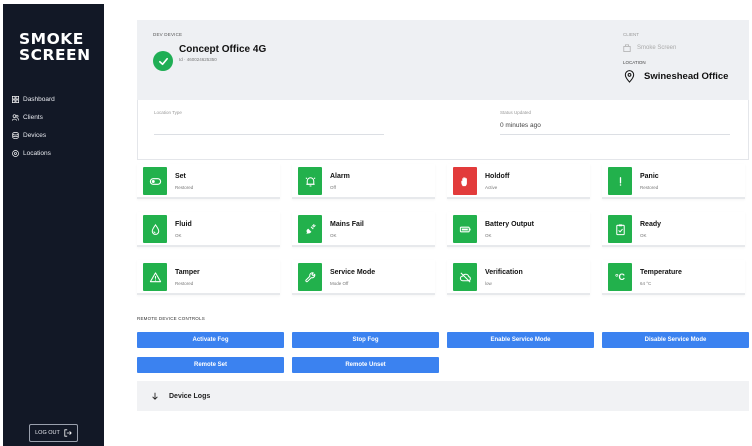  Describe the element at coordinates (155, 181) in the screenshot. I see `toggle-icon` at that location.